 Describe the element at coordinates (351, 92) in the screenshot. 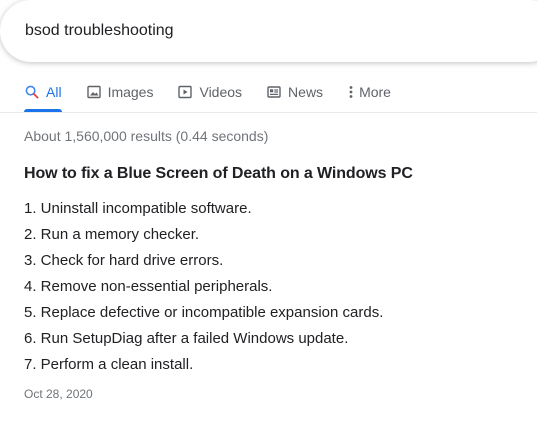

I see `more-vert-icon` at that location.